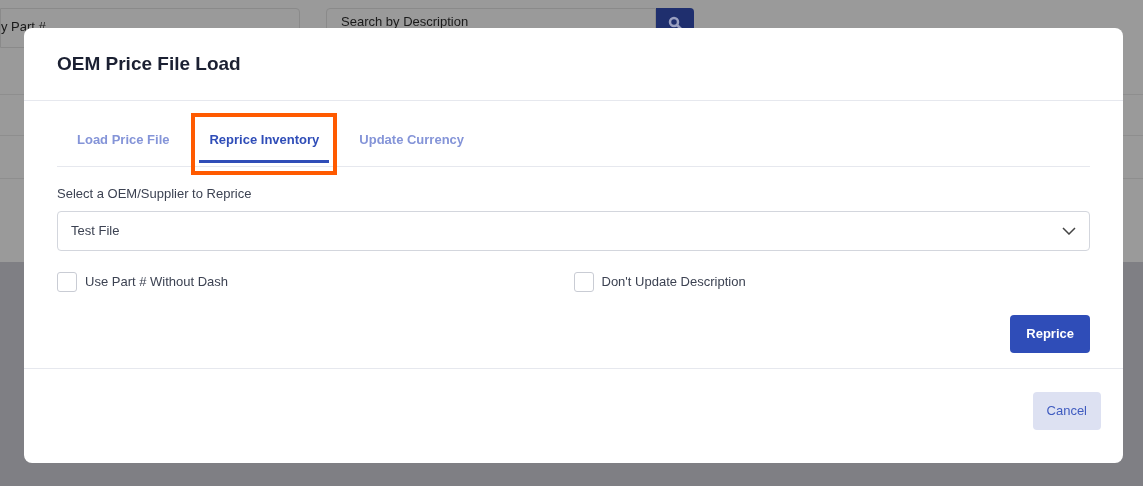  What do you see at coordinates (155, 193) in the screenshot?
I see `select-label: Select a OEM/Supplier to Reprice` at bounding box center [155, 193].